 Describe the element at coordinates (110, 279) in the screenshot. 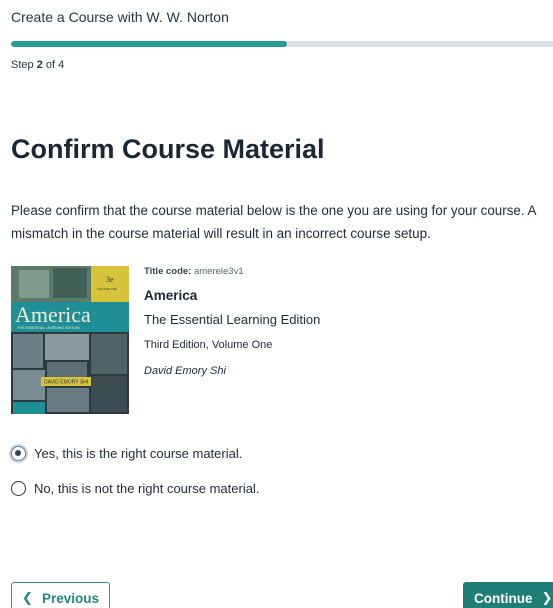

I see `cover-edition-badge: 3e` at that location.